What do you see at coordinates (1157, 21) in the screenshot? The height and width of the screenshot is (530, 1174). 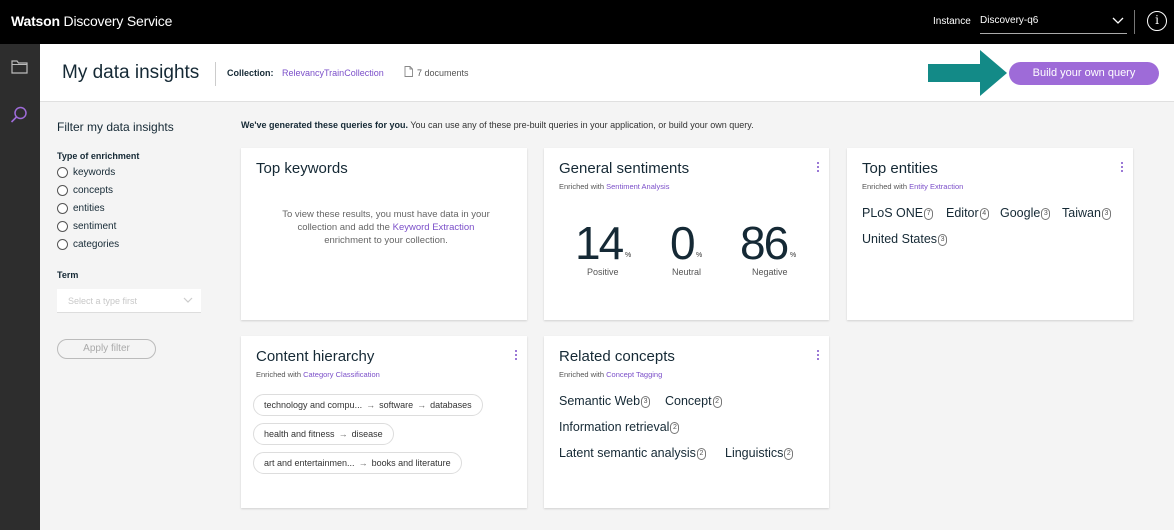 I see `info-icon: i` at bounding box center [1157, 21].